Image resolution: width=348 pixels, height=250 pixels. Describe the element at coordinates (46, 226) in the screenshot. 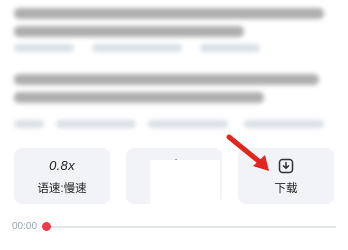

I see `progress-thumb` at that location.